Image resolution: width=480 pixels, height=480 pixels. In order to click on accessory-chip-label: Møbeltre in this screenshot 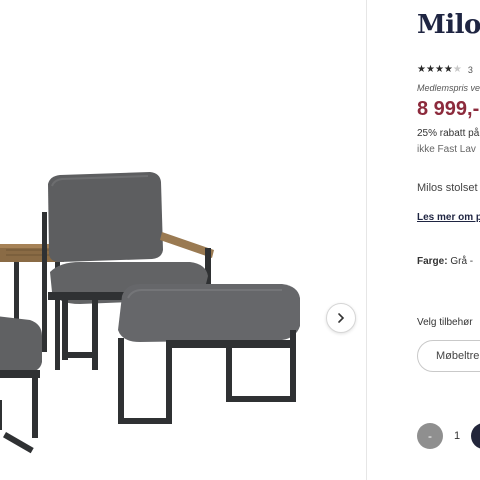, I will do `click(458, 356)`.